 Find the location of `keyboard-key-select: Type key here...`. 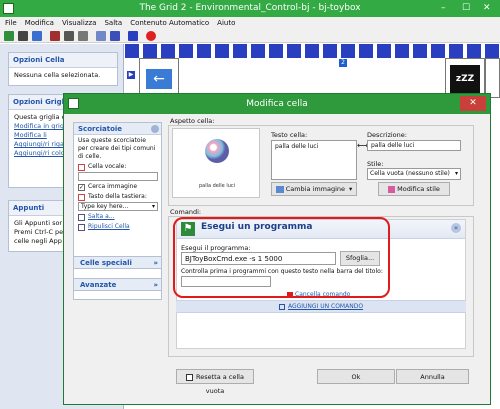

keyboard-key-select: Type key here... is located at coordinates (118, 206).